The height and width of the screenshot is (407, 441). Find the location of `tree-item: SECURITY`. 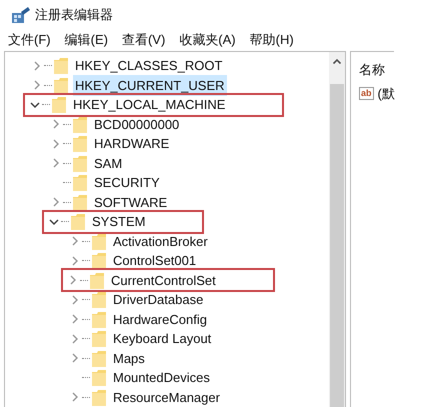

tree-item: SECURITY is located at coordinates (127, 183).